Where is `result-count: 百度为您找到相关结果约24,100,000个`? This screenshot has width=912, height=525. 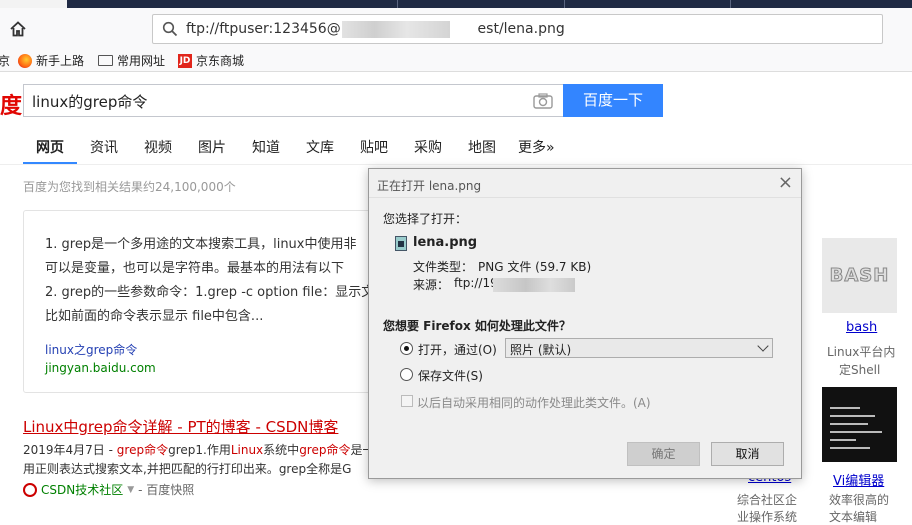 result-count: 百度为您找到相关结果约24,100,000个 is located at coordinates (129, 187).